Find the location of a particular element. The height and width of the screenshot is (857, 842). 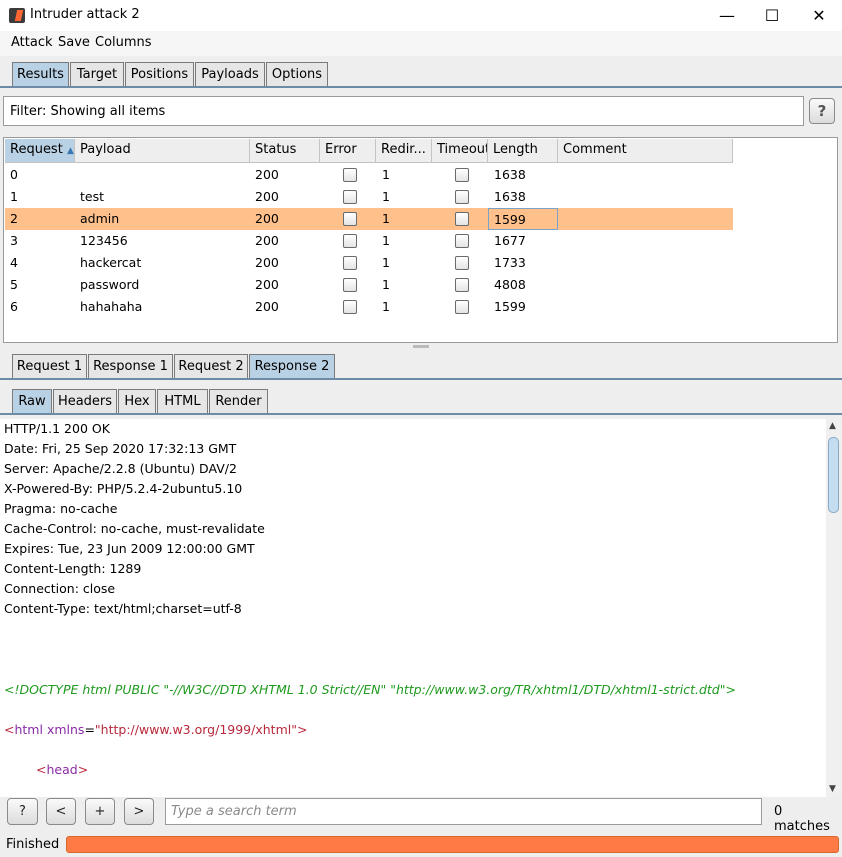

view-divider is located at coordinates (421, 414).